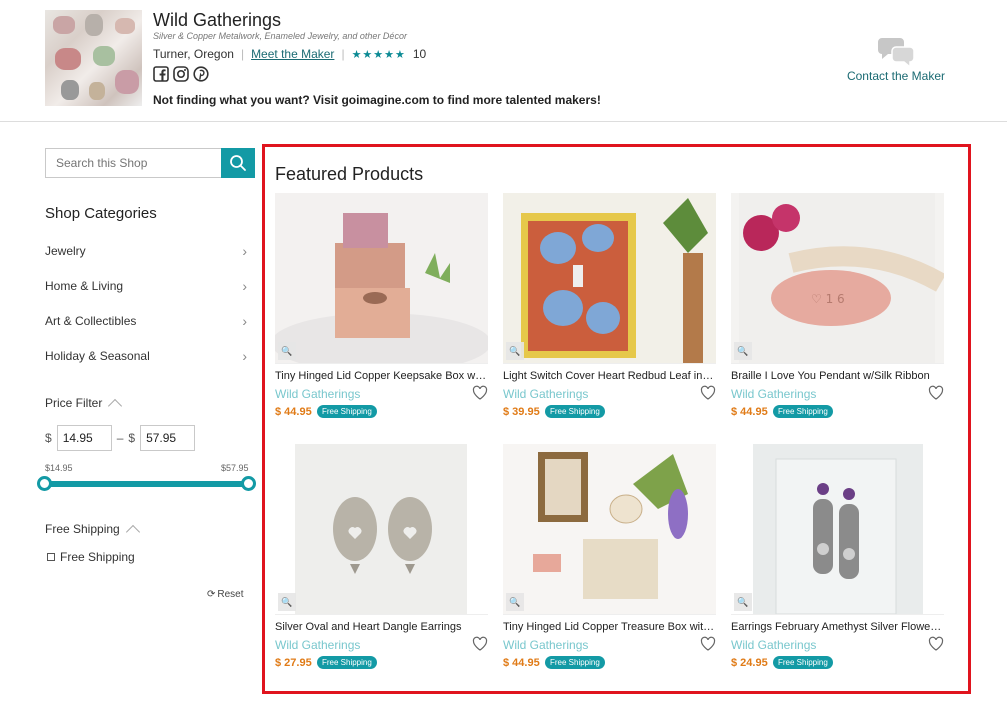  What do you see at coordinates (381, 627) in the screenshot?
I see `product-title: Silver Oval and Heart Dangle Earrings` at bounding box center [381, 627].